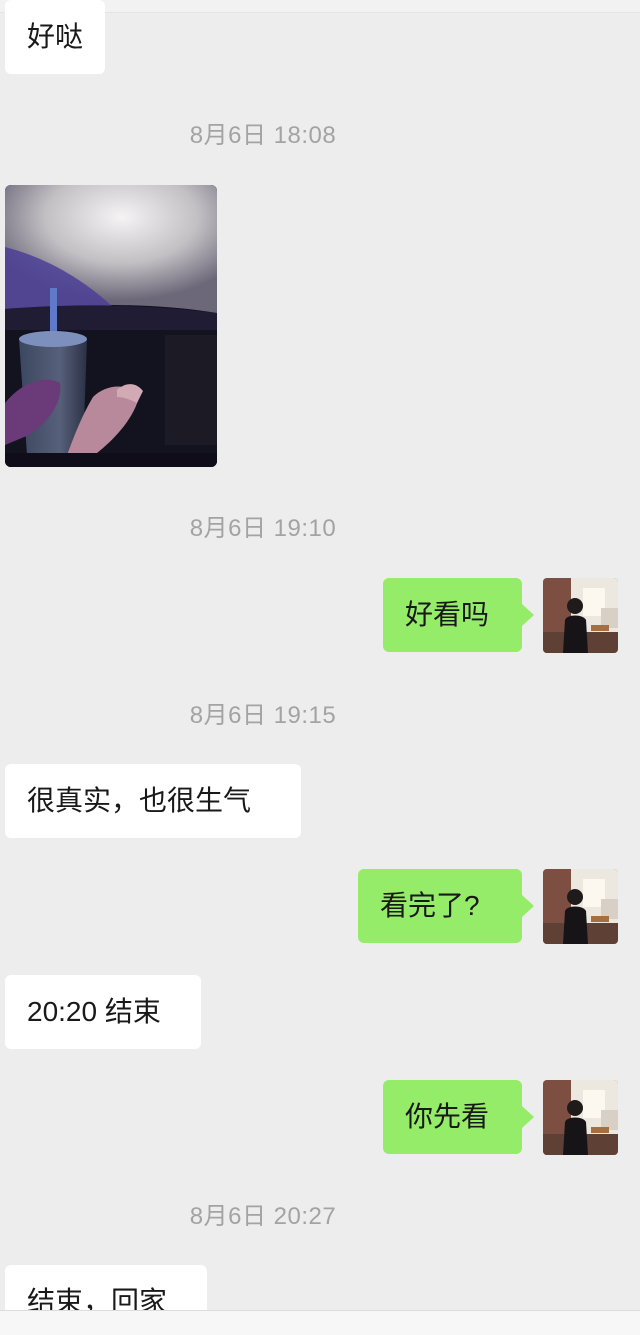  I want to click on message-timestamp: 8月6日 18:08, so click(263, 135).